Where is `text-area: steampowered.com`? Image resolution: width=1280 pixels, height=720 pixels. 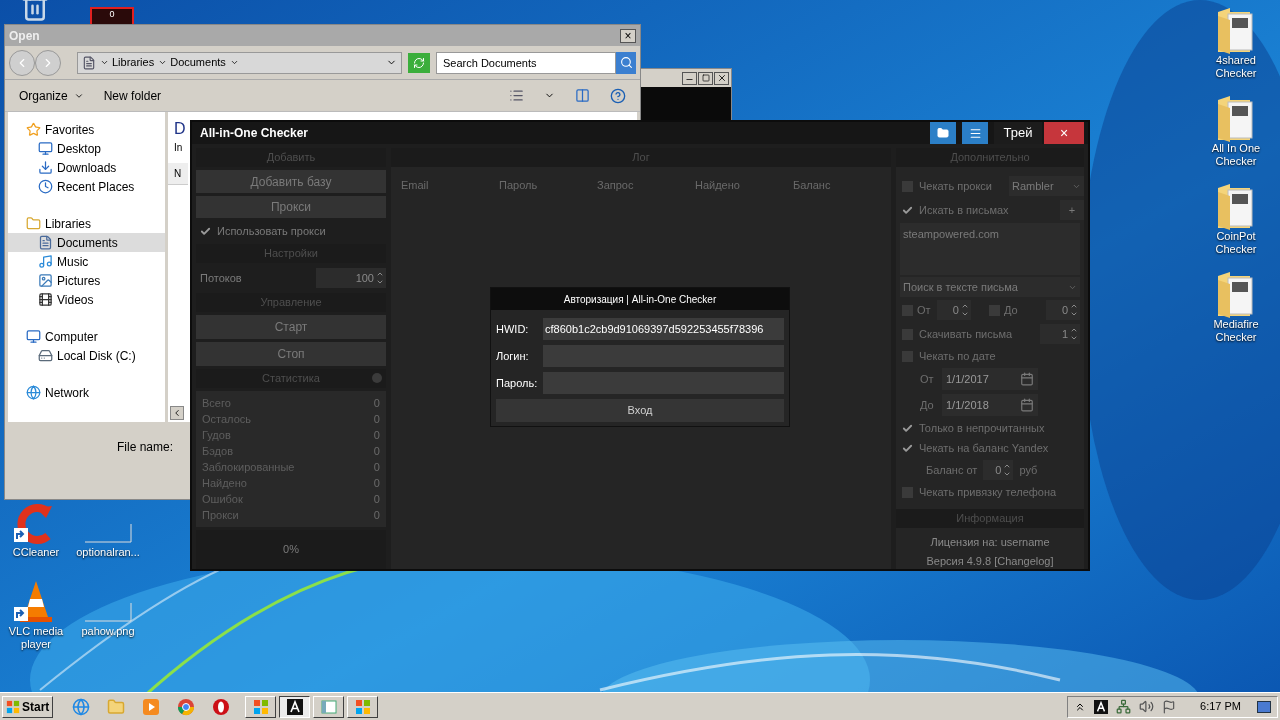
text-area: steampowered.com is located at coordinates (990, 249).